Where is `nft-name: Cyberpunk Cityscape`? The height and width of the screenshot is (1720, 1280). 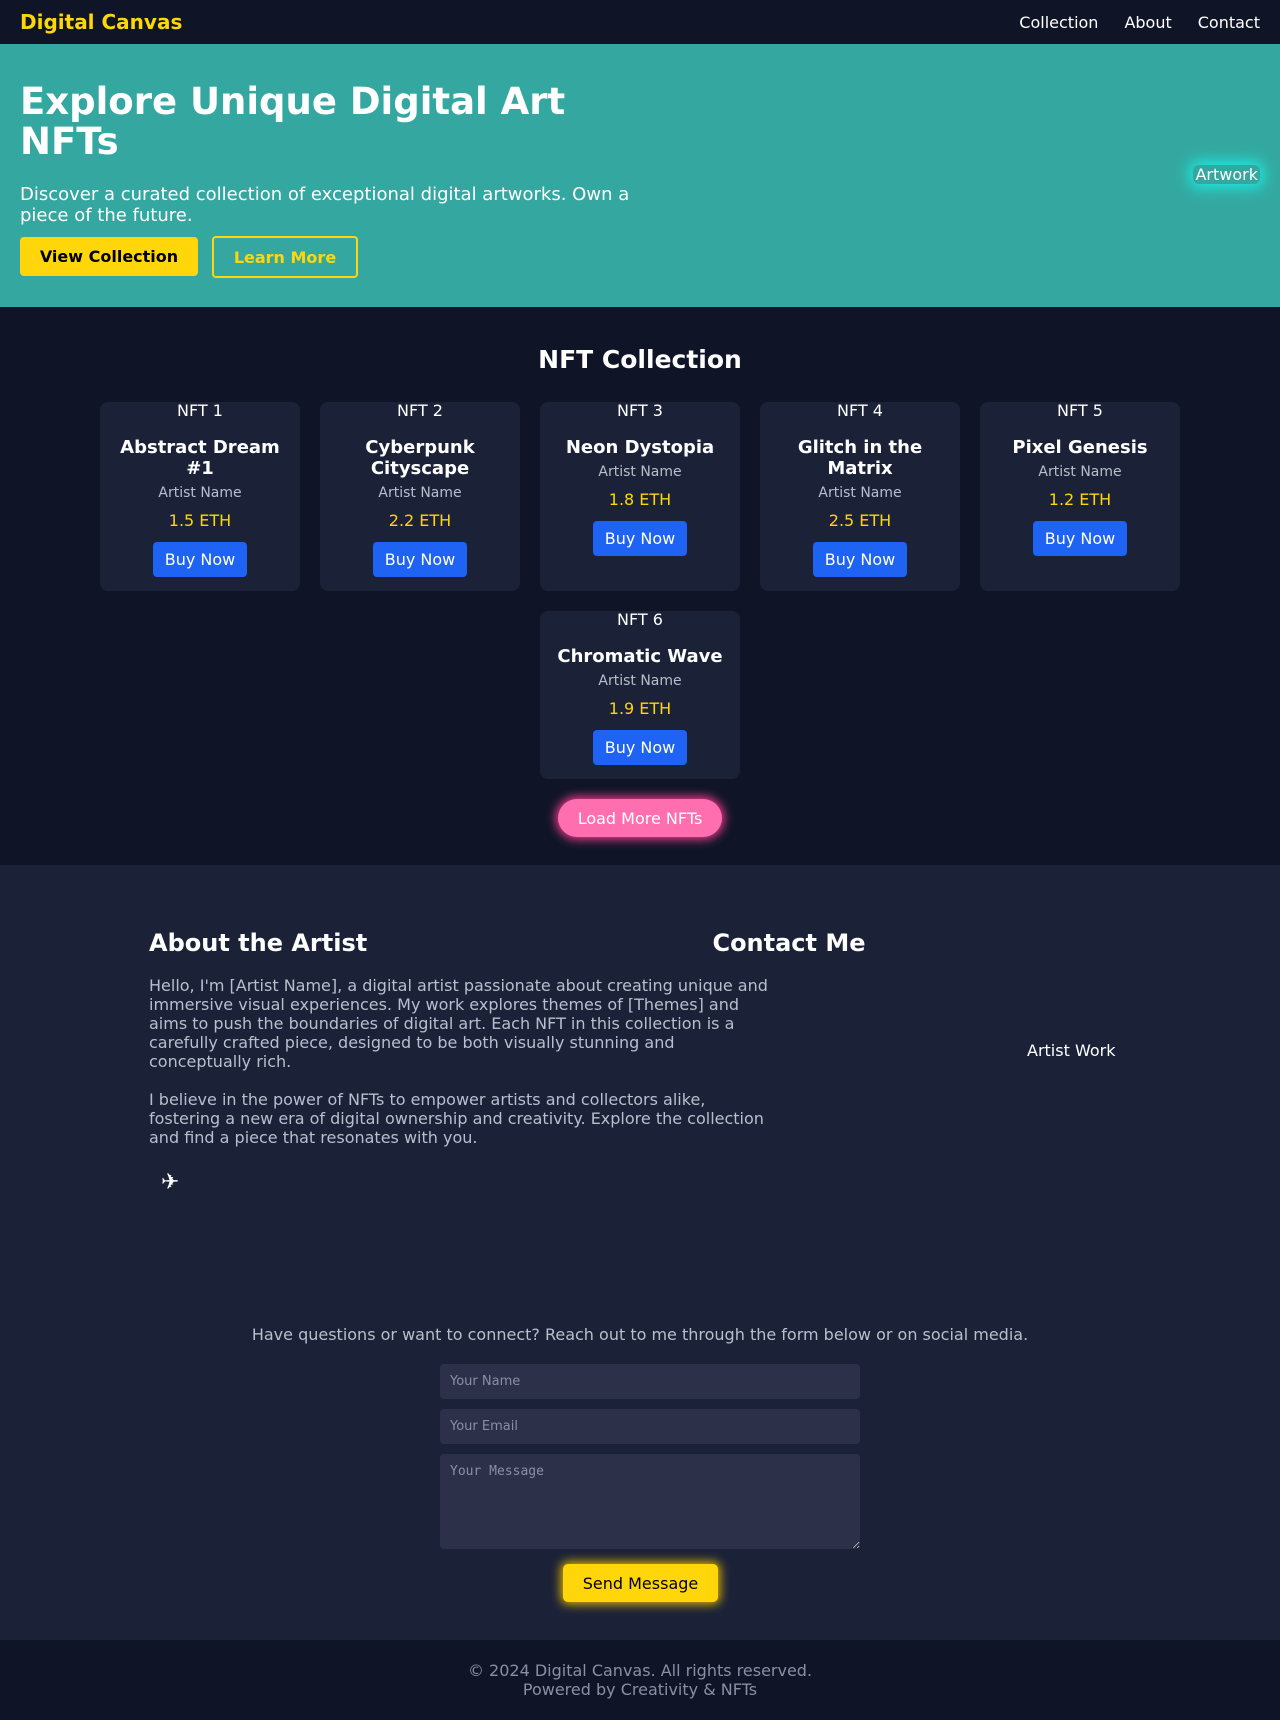
nft-name: Cyberpunk Cityscape is located at coordinates (420, 458).